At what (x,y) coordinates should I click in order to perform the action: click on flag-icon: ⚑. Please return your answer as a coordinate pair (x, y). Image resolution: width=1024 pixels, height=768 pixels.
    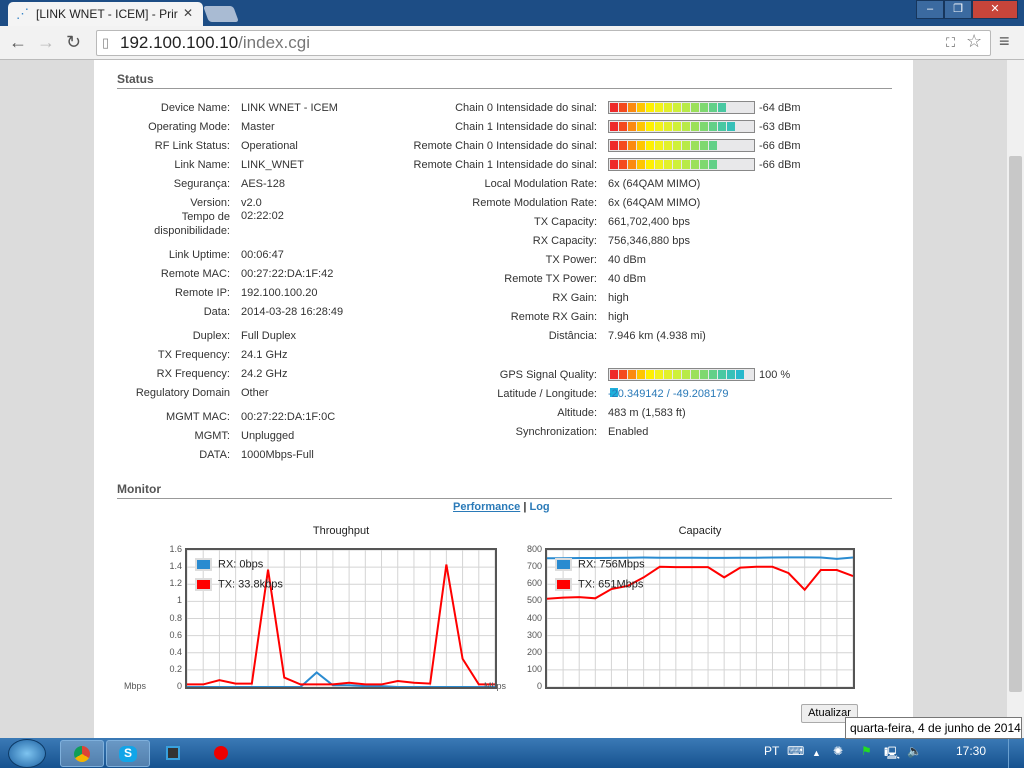
    Looking at the image, I should click on (866, 751).